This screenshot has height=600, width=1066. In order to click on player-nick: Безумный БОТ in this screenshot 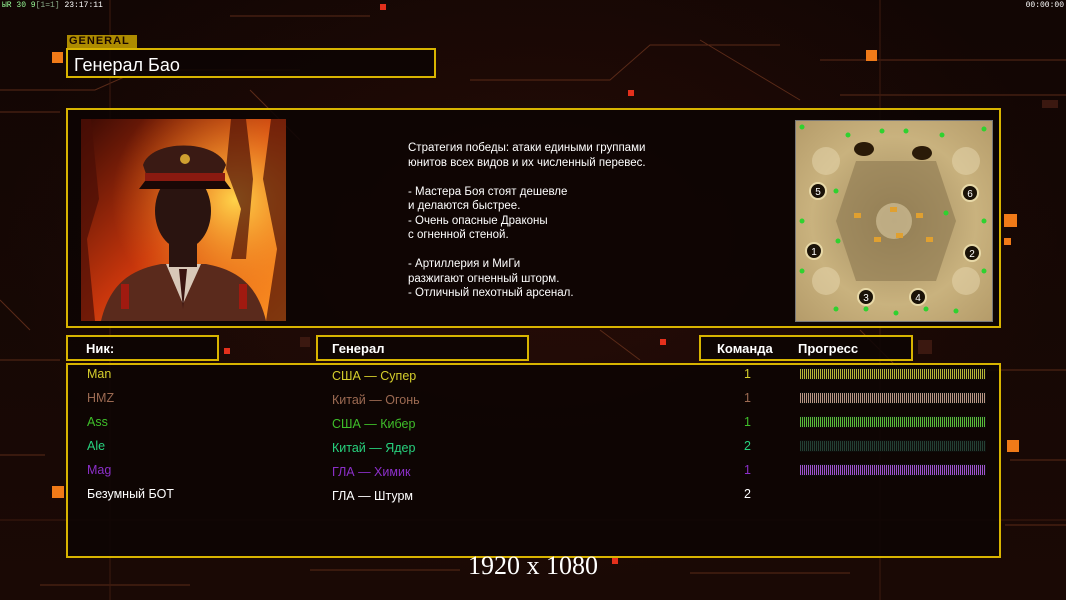, I will do `click(130, 494)`.